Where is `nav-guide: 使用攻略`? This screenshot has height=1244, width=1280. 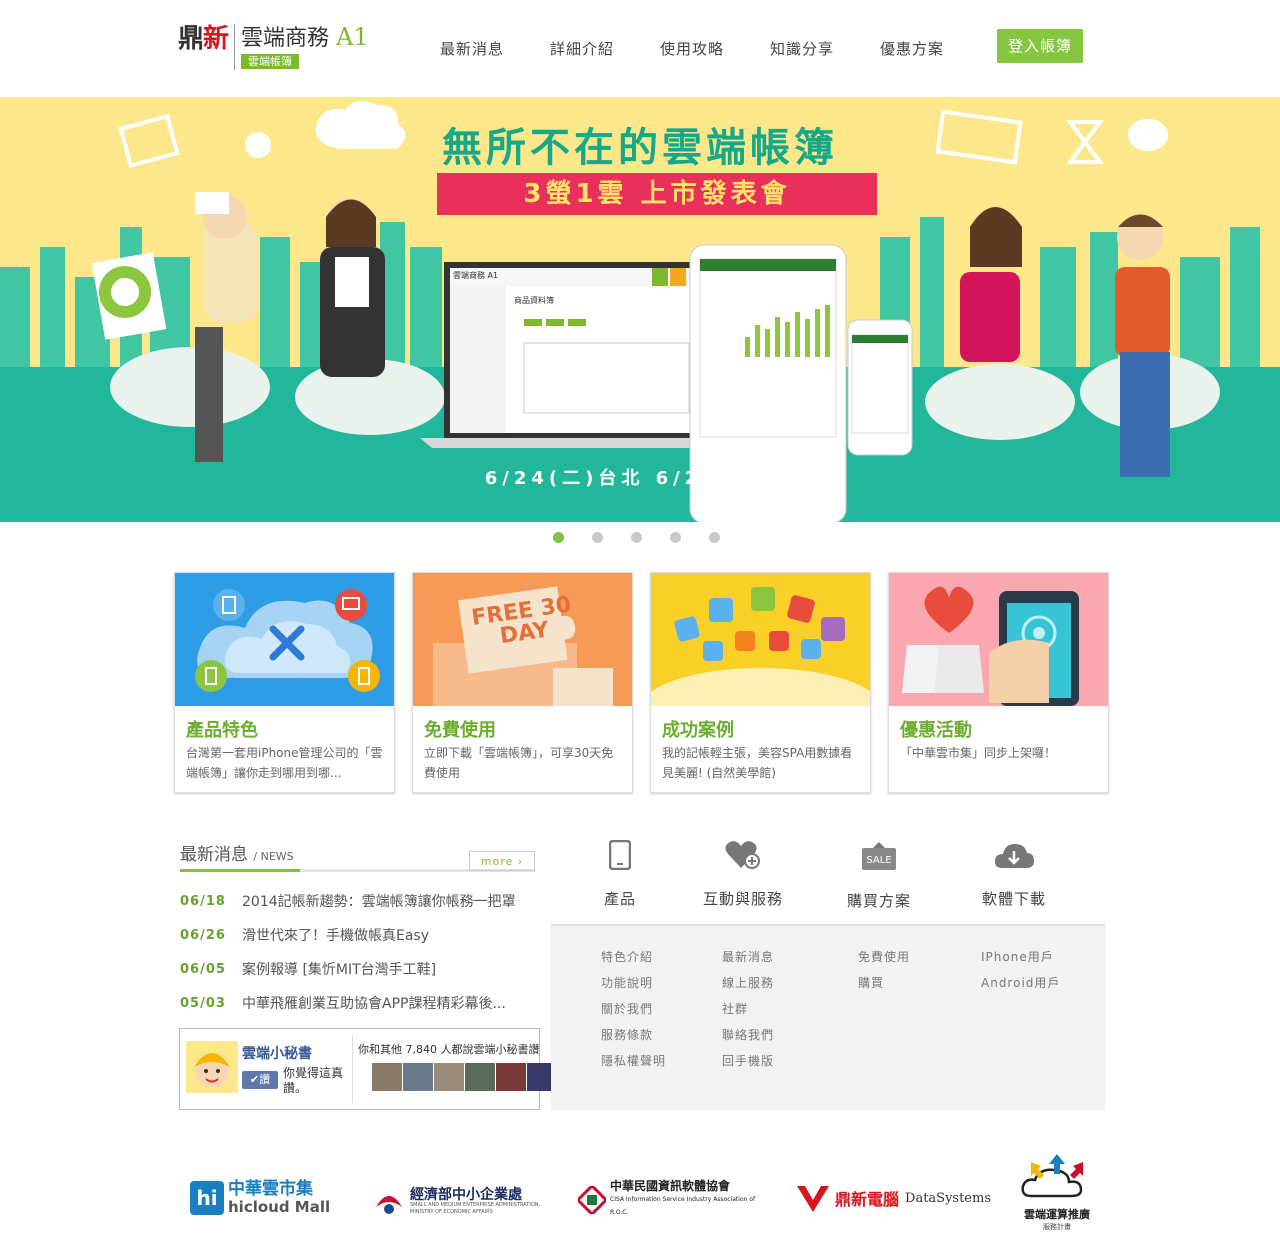
nav-guide: 使用攻略 is located at coordinates (715, 48).